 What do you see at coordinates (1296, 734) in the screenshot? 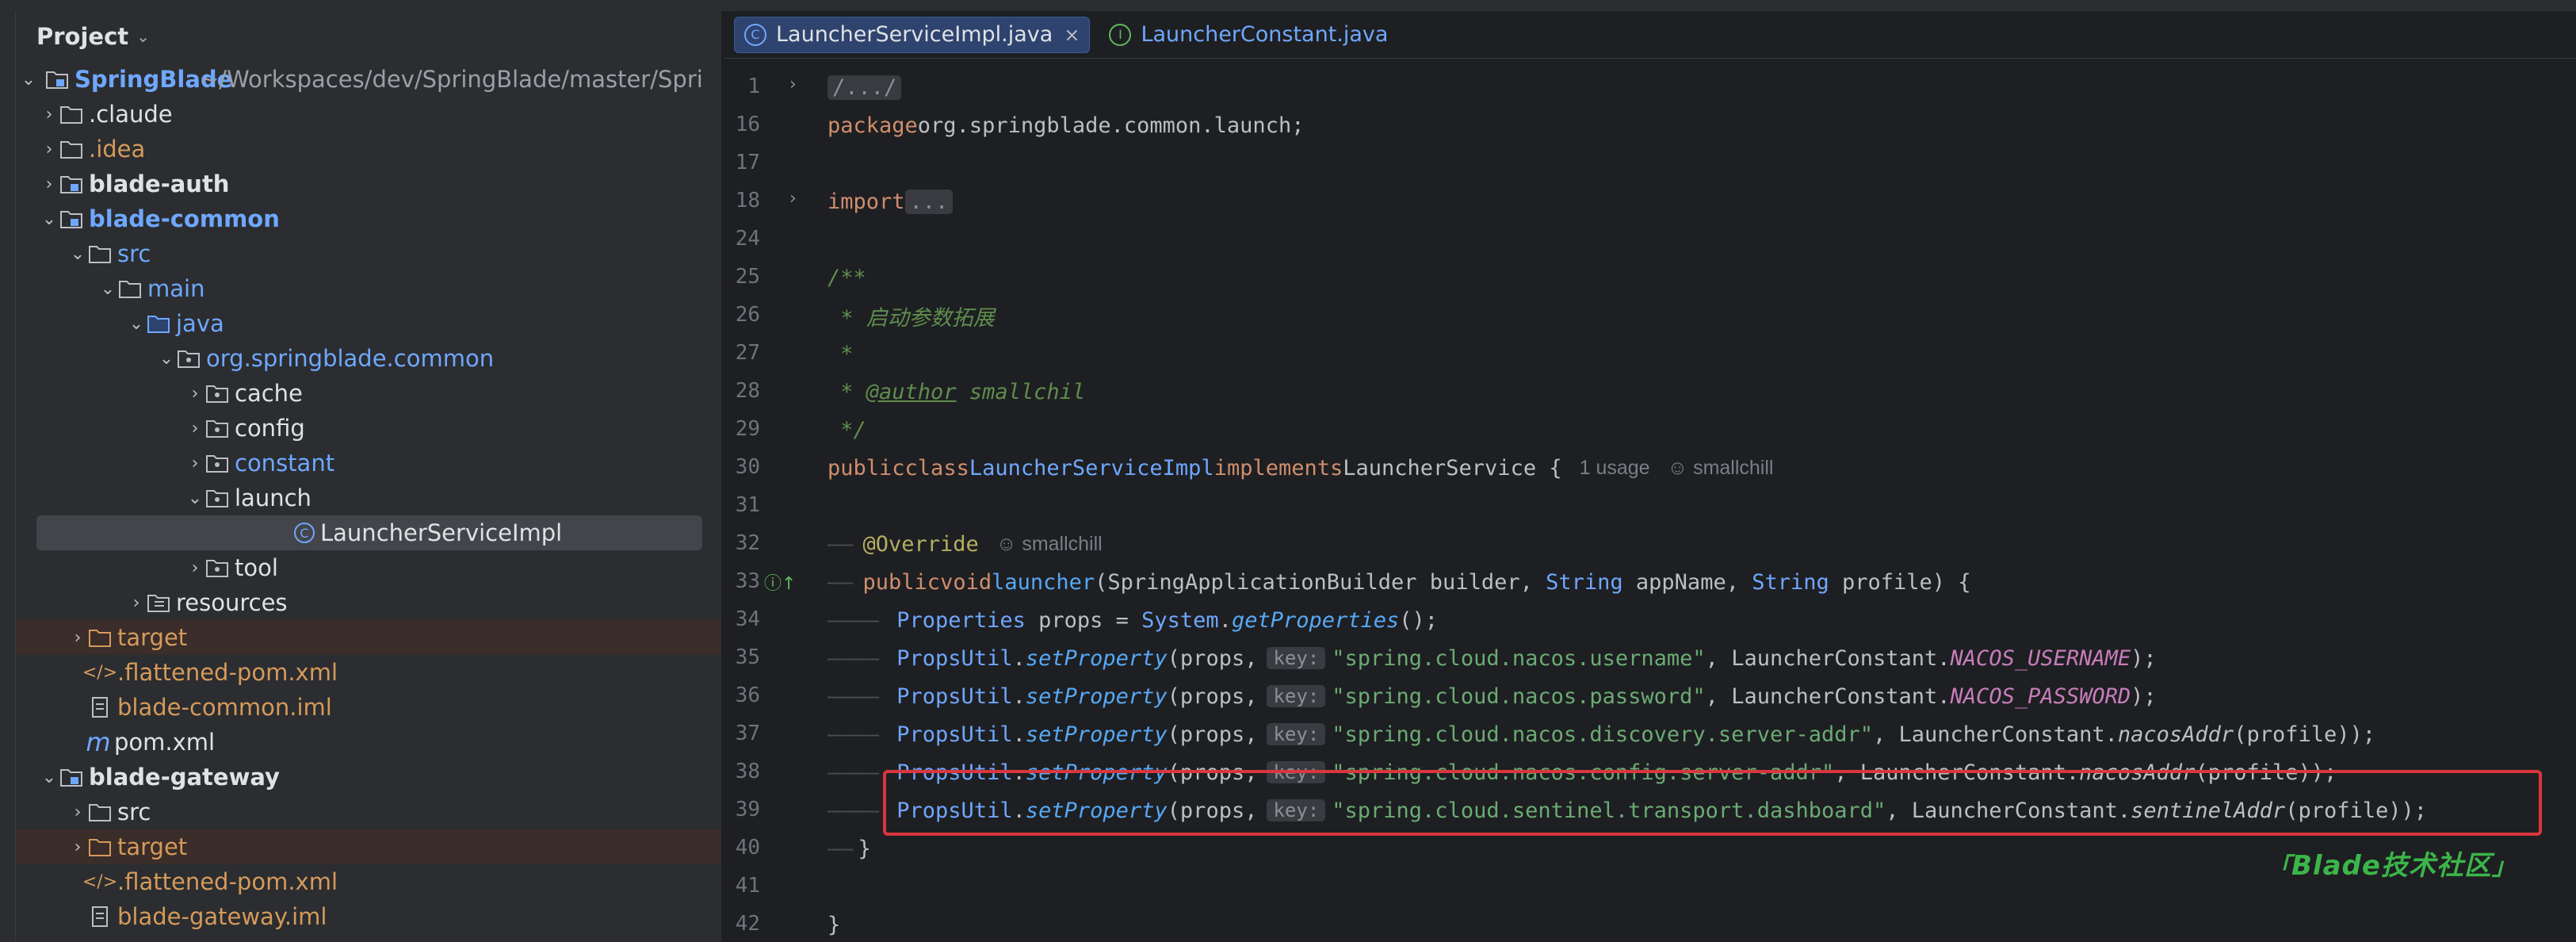
I see `parameter-hint: key:` at bounding box center [1296, 734].